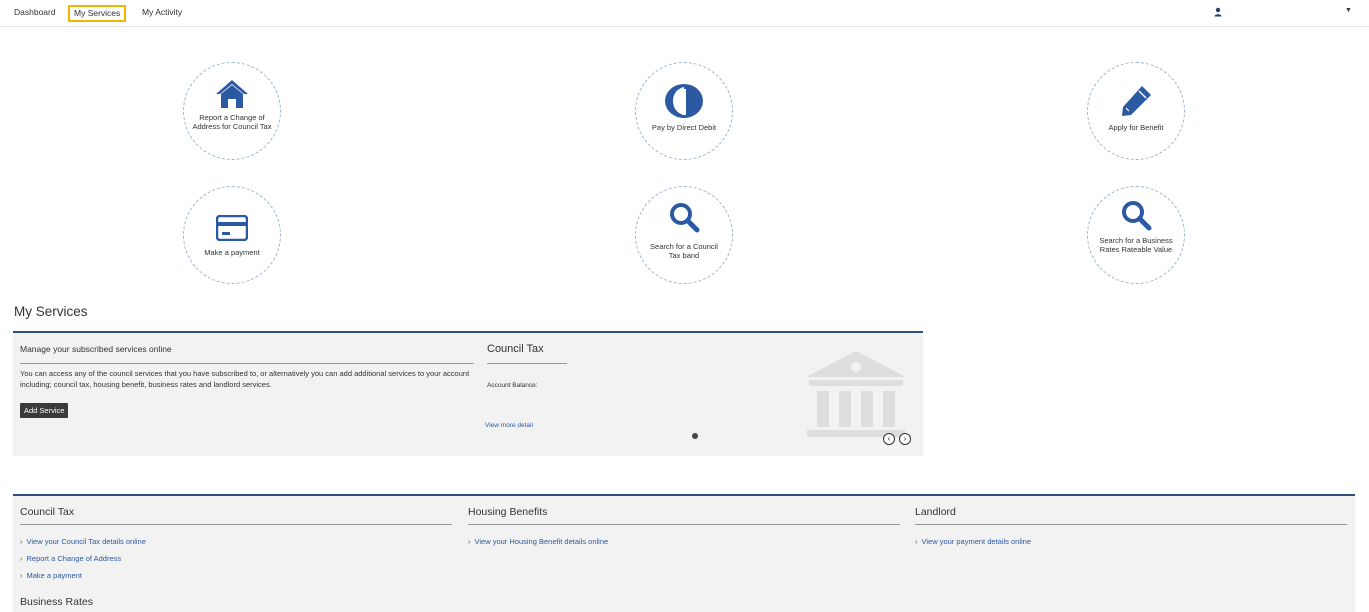 The image size is (1369, 612). What do you see at coordinates (684, 101) in the screenshot?
I see `direct-debit-icon` at bounding box center [684, 101].